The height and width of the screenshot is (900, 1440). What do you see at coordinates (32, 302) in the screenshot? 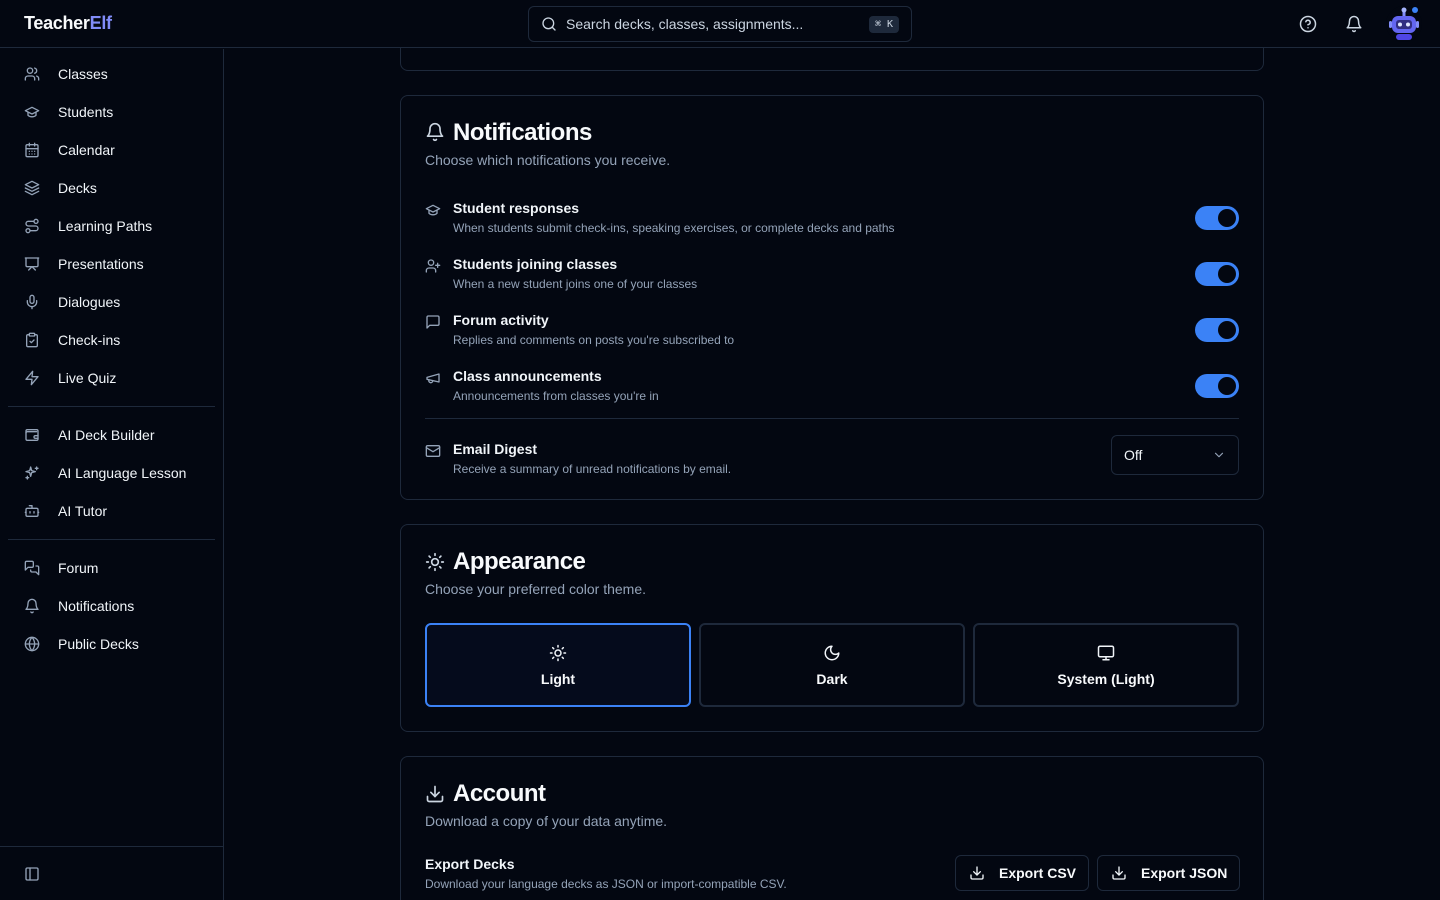
I see `microphone-icon` at bounding box center [32, 302].